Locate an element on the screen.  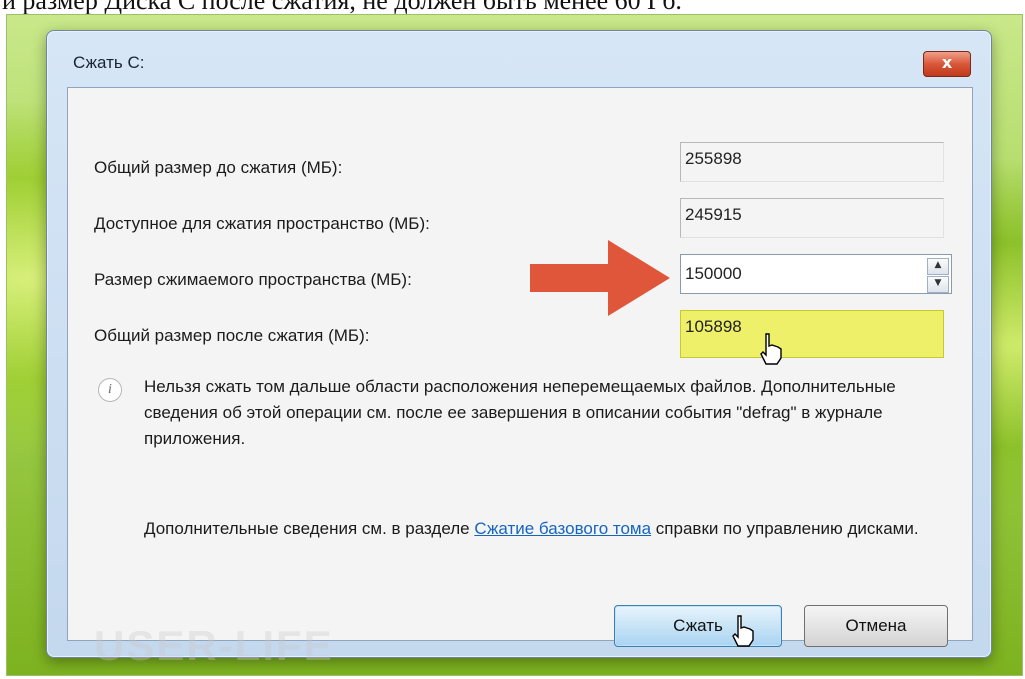
spin-up-button: ▲ is located at coordinates (938, 266).